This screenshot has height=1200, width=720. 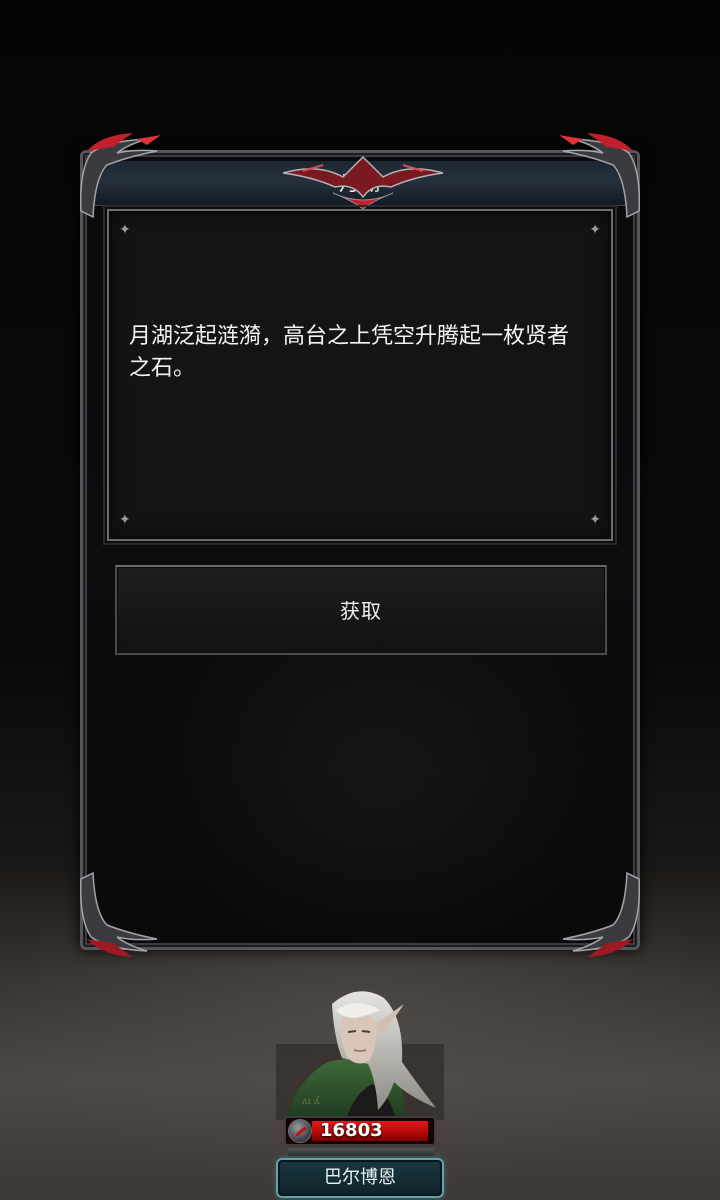 I want to click on obtain-button-label: 获取, so click(x=361, y=611).